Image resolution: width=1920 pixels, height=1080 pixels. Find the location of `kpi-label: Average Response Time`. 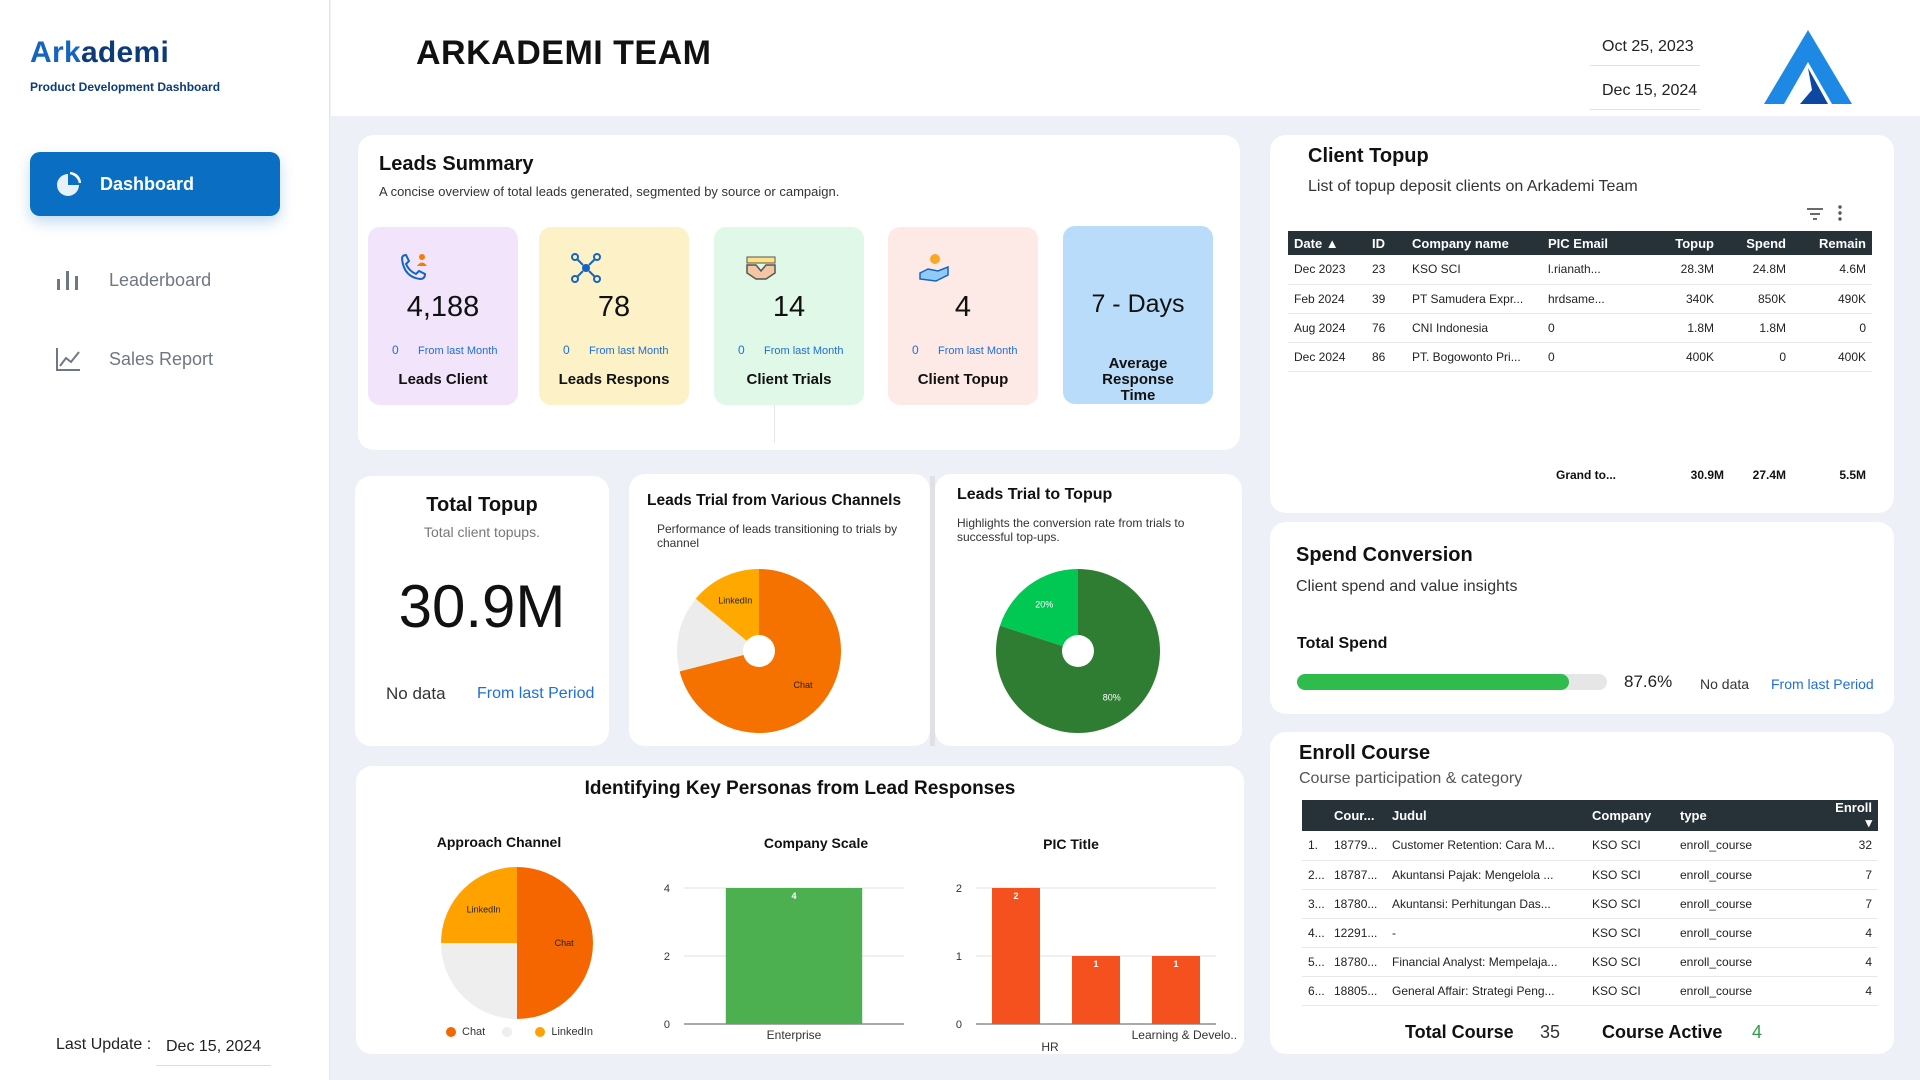

kpi-label: Average Response Time is located at coordinates (1138, 379).